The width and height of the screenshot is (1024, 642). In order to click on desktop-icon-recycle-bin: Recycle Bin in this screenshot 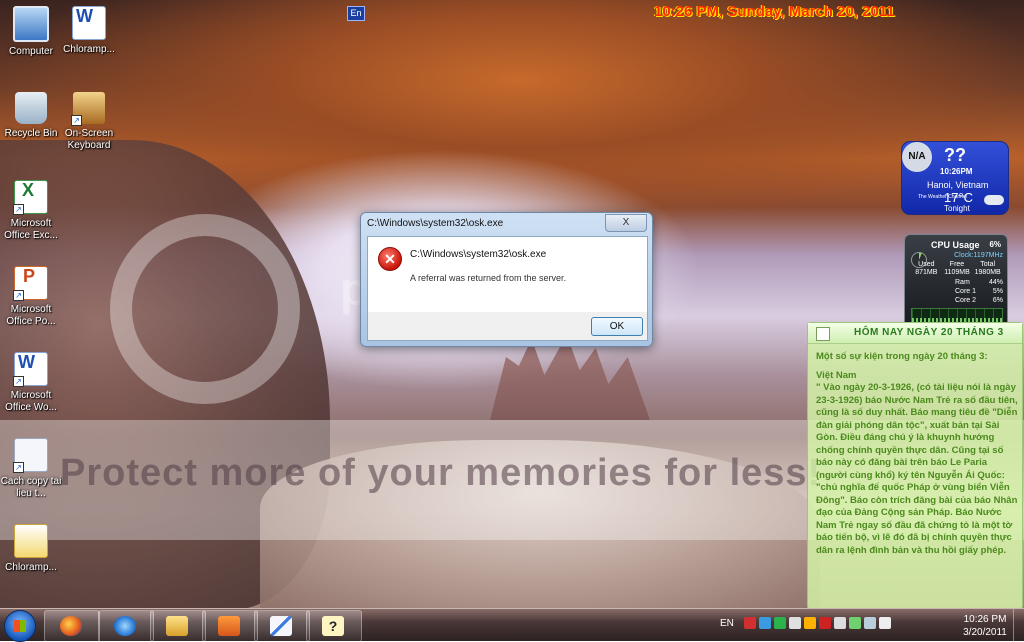, I will do `click(31, 116)`.